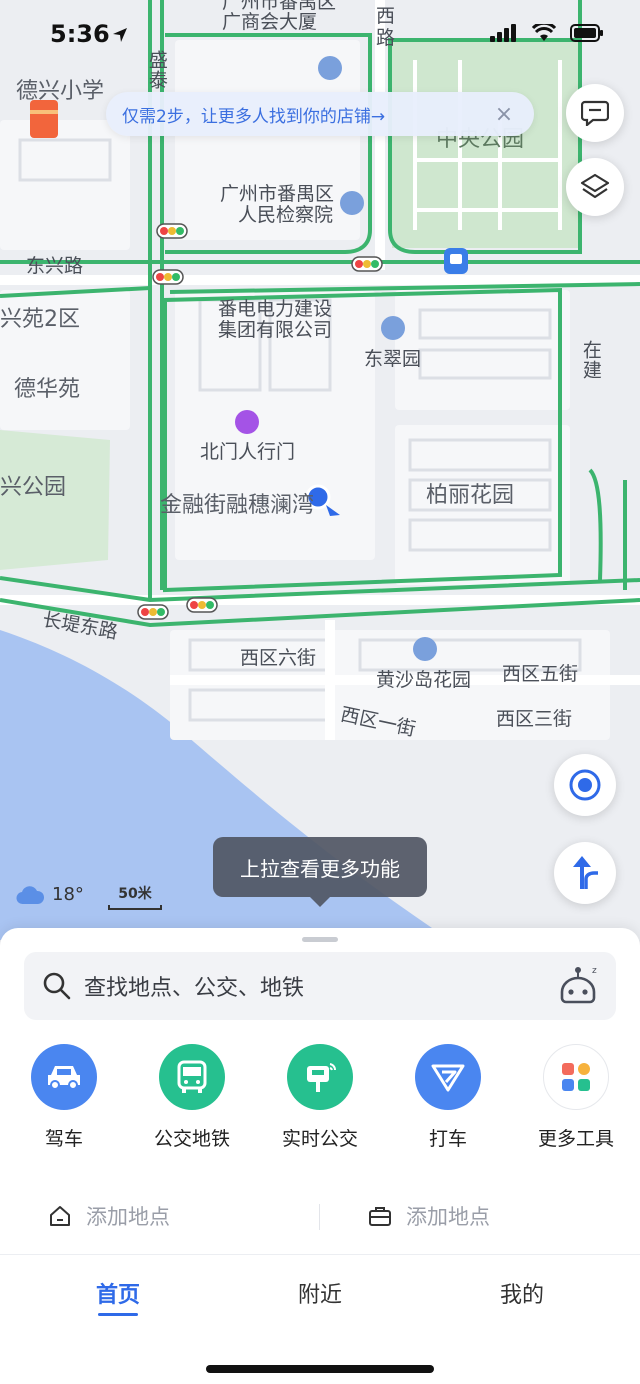 The width and height of the screenshot is (640, 1384). What do you see at coordinates (277, 194) in the screenshot?
I see `map-label-procuratorate-a: 广州市番禺区` at bounding box center [277, 194].